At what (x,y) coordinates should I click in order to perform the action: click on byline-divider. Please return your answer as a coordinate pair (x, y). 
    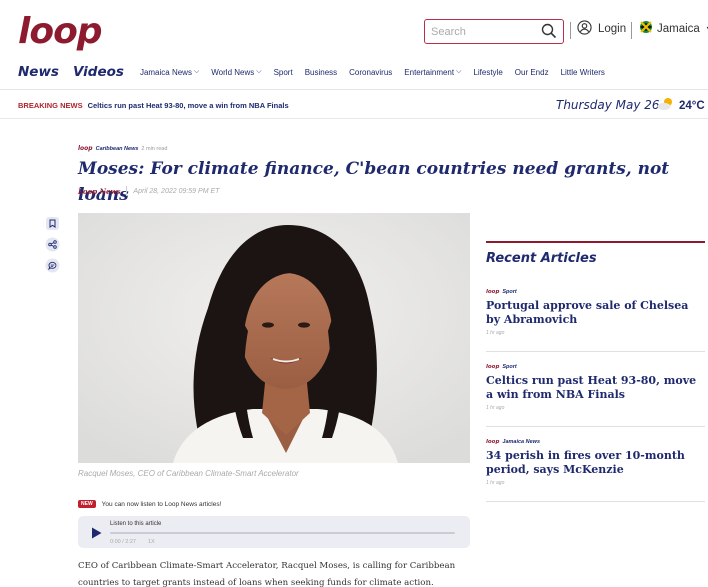
    Looking at the image, I should click on (127, 191).